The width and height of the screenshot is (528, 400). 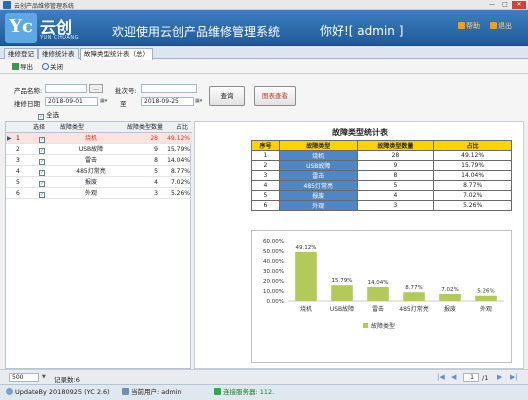 What do you see at coordinates (441, 377) in the screenshot?
I see `first-page-icon: |◀` at bounding box center [441, 377].